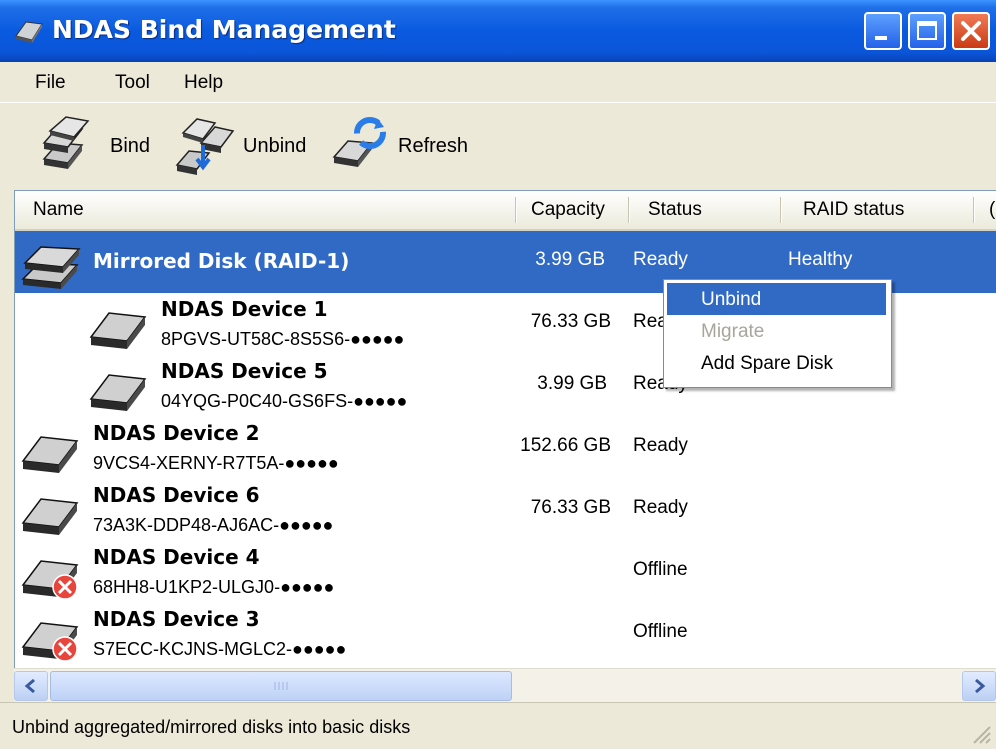 This screenshot has height=749, width=996. Describe the element at coordinates (981, 734) in the screenshot. I see `resize-grip-icon` at that location.